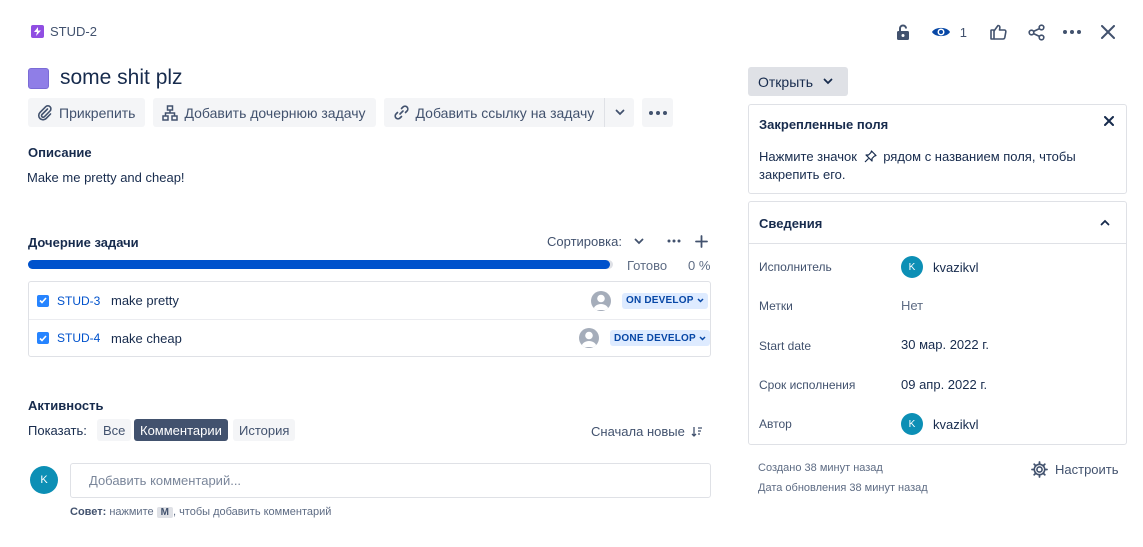 The image size is (1143, 547). Describe the element at coordinates (1039, 469) in the screenshot. I see `gear-icon` at that location.